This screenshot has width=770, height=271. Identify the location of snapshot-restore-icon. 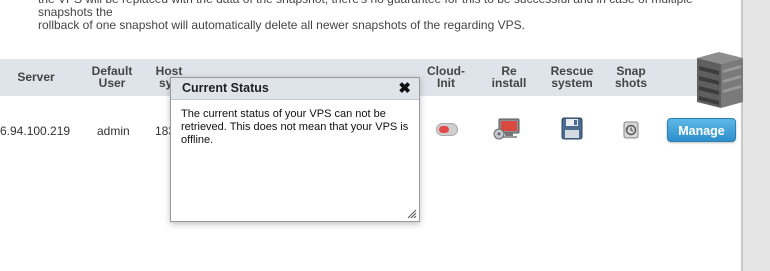
(631, 130).